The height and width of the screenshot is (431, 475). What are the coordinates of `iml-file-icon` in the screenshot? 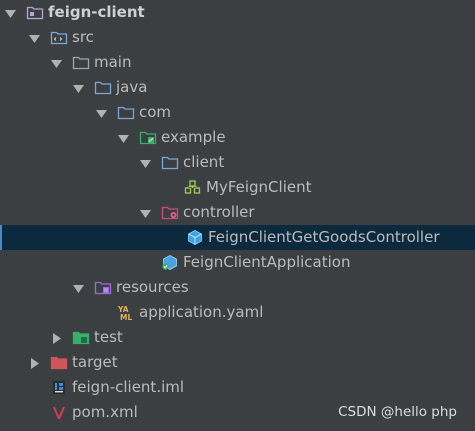 It's located at (59, 387).